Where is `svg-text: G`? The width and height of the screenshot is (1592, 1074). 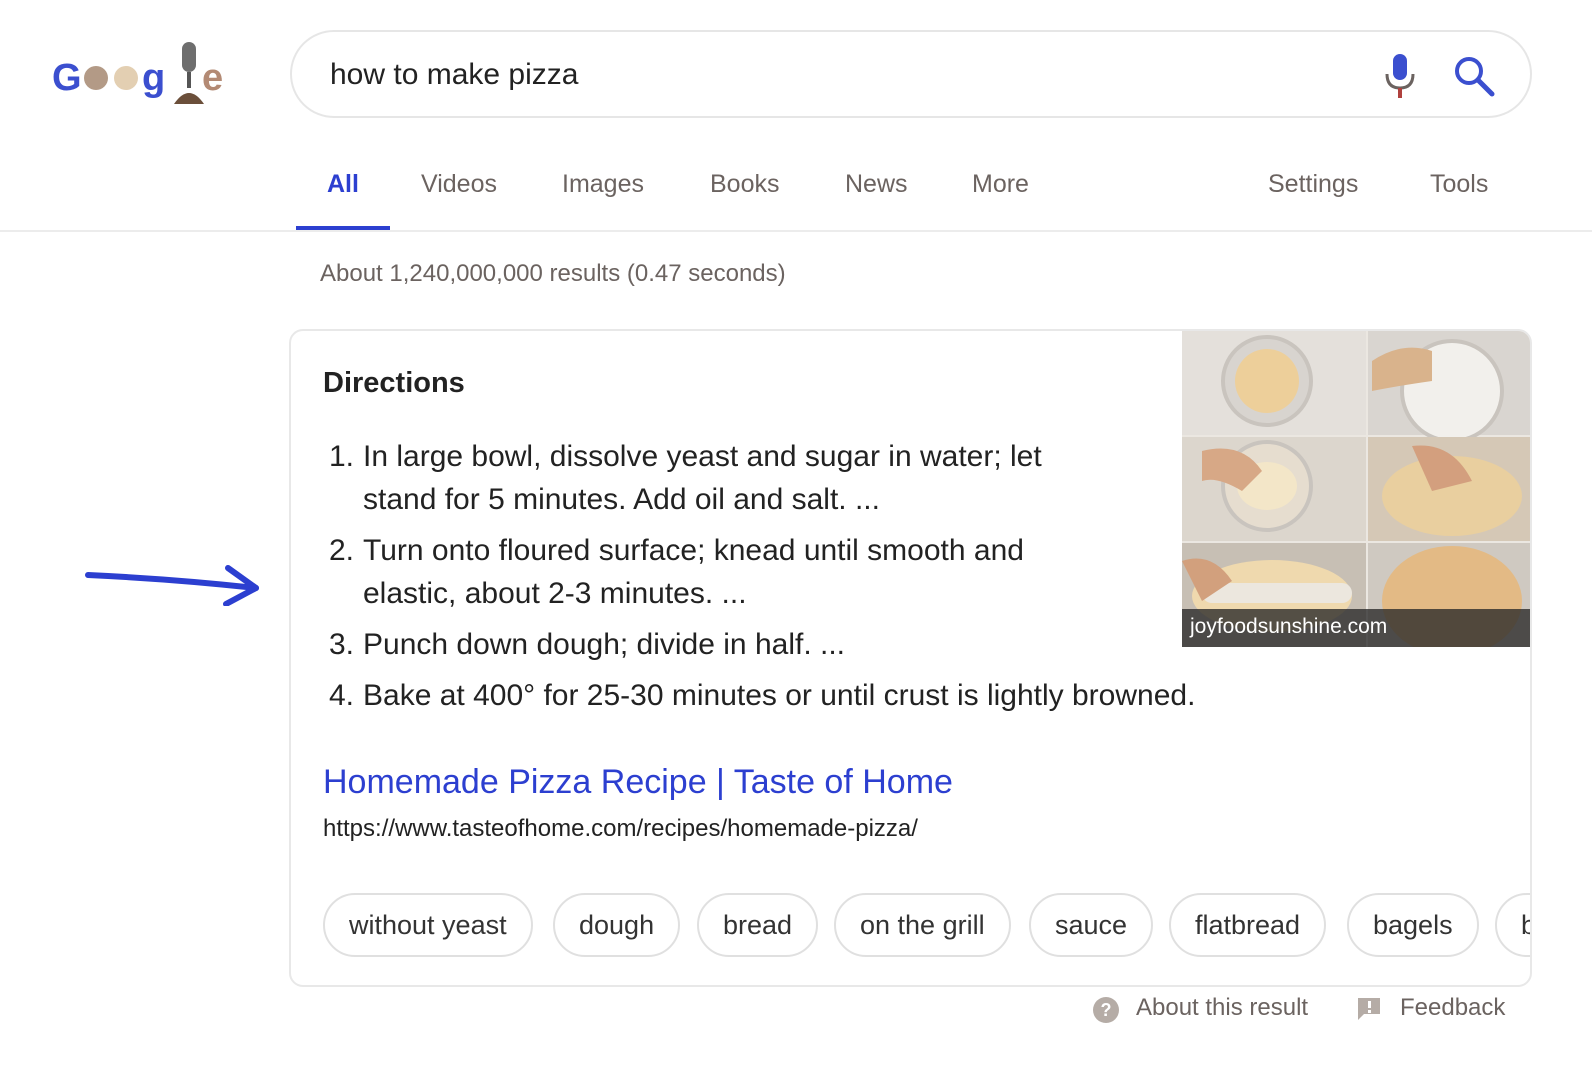
svg-text: G is located at coordinates (67, 78).